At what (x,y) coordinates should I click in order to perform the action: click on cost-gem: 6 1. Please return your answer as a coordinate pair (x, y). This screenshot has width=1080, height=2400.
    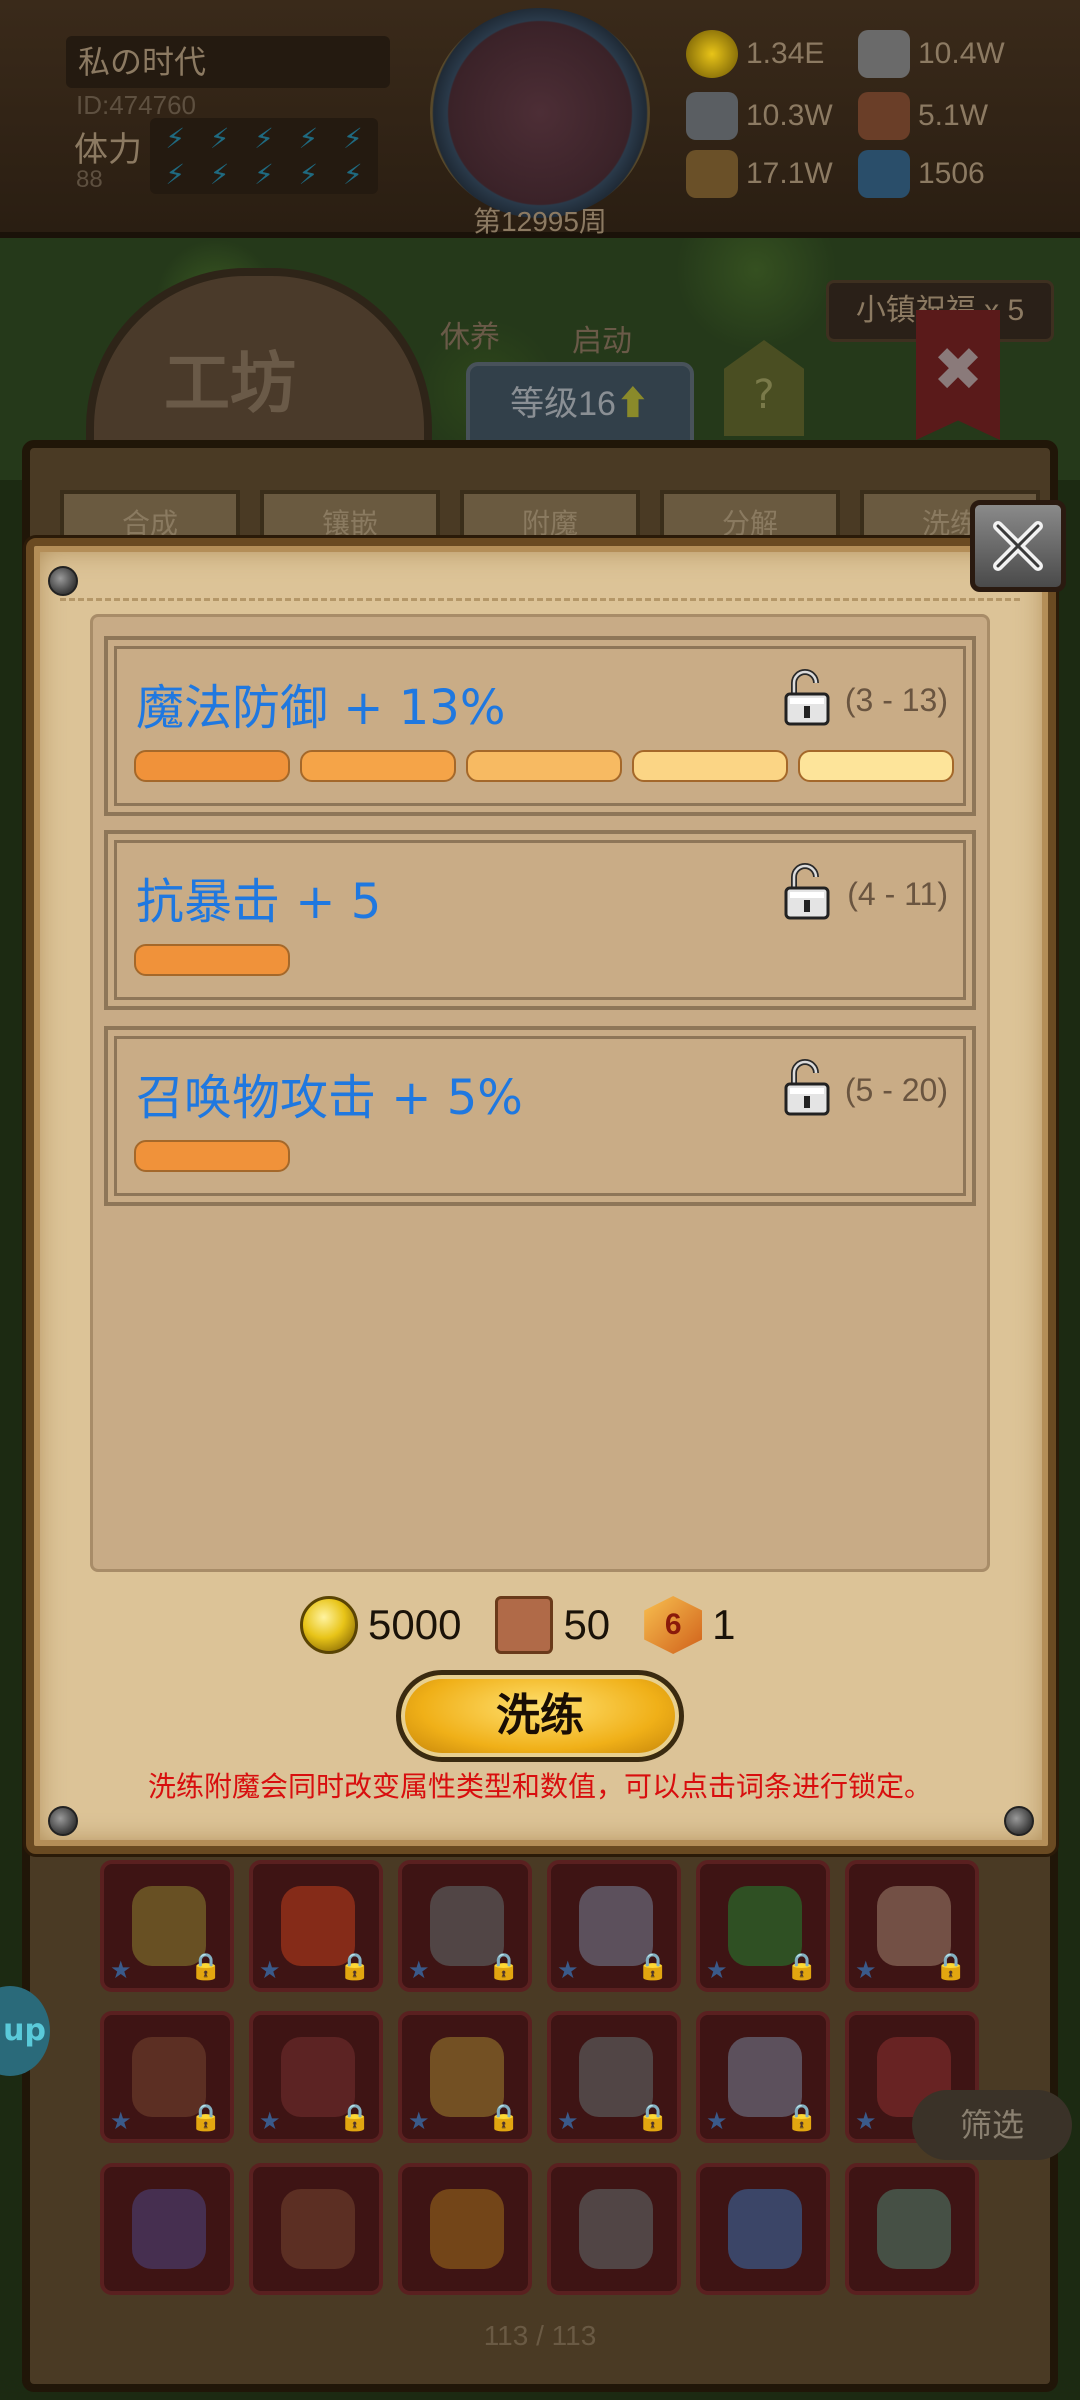
    Looking at the image, I should click on (690, 1625).